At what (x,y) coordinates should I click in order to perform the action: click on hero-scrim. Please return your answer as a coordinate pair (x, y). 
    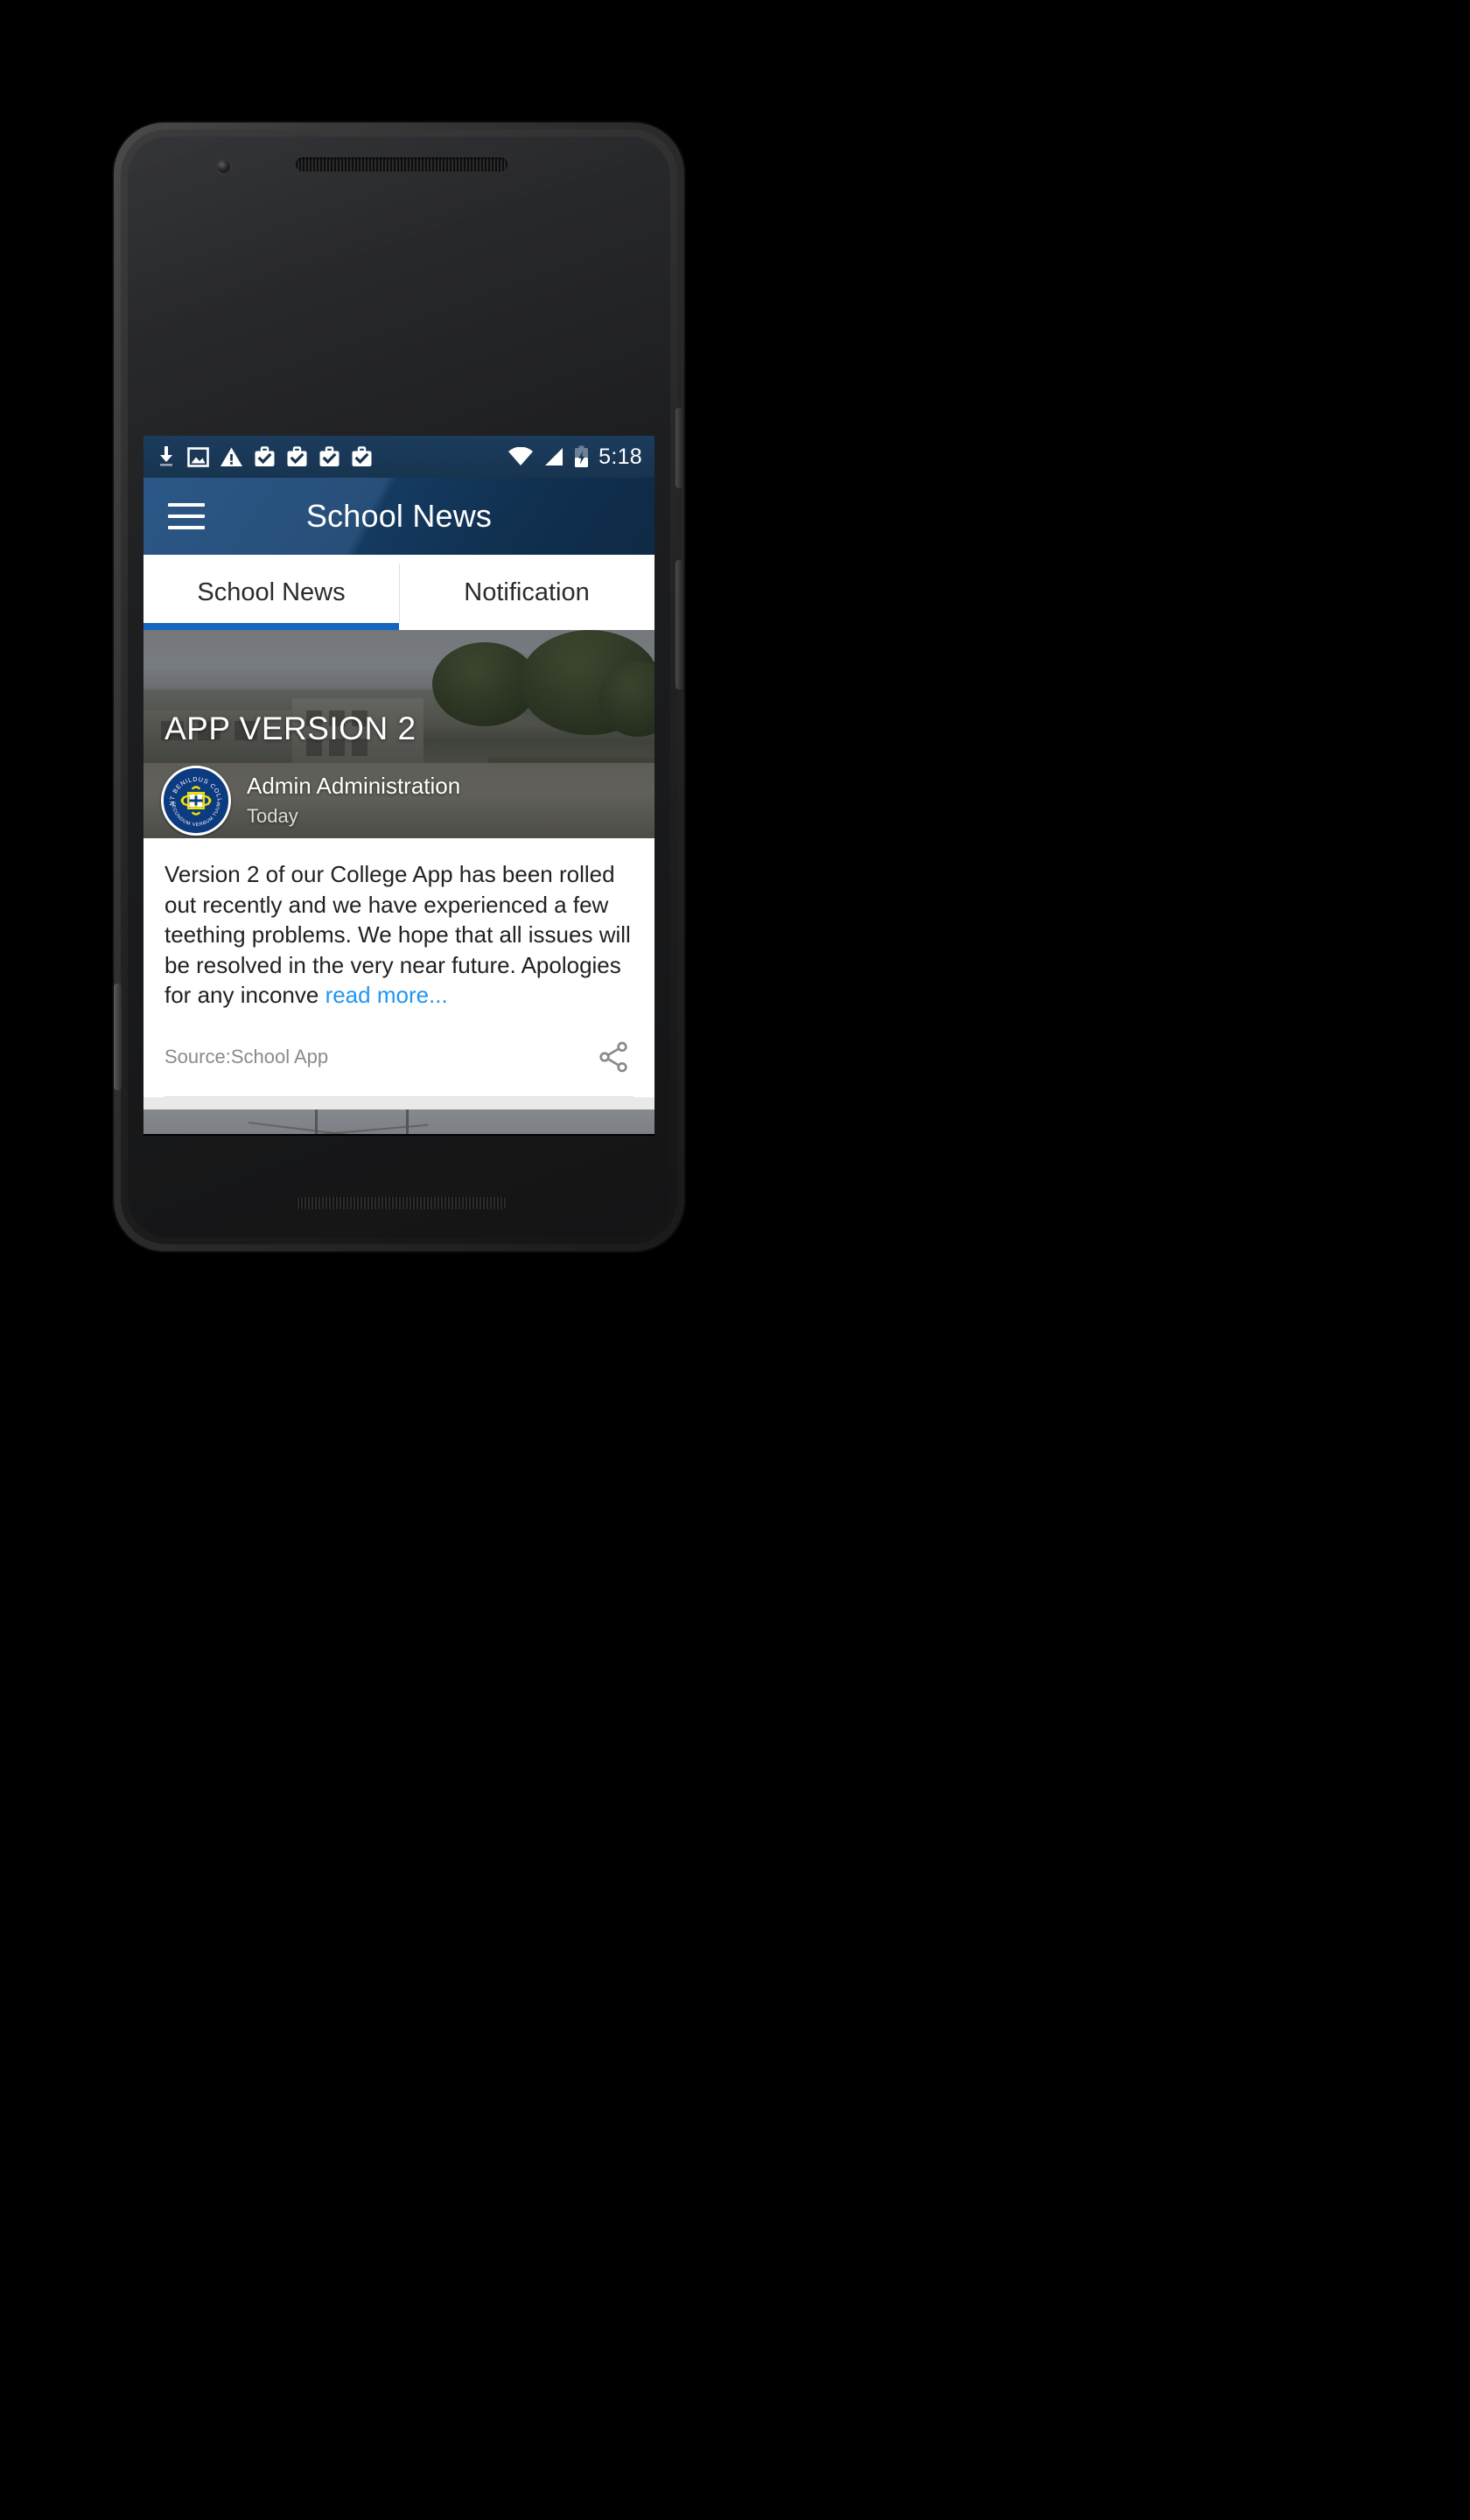
    Looking at the image, I should click on (399, 1121).